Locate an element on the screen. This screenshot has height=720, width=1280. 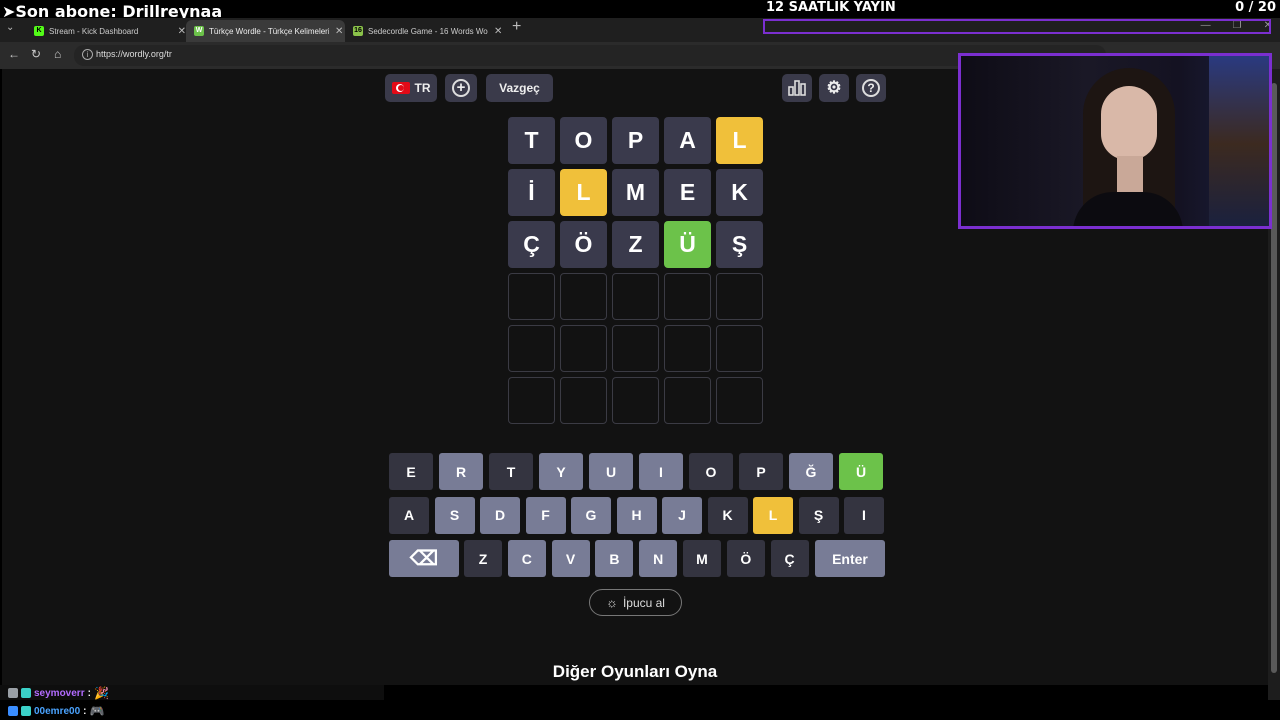
settings-button: ⚙ is located at coordinates (834, 88).